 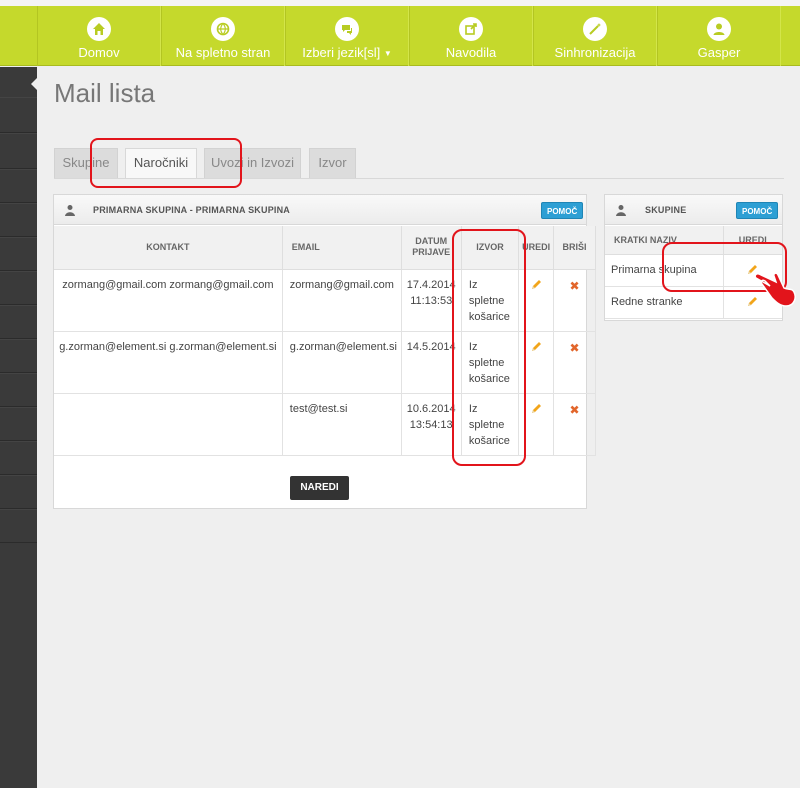 What do you see at coordinates (342, 362) in the screenshot?
I see `cell-email: g.zorman@element.si` at bounding box center [342, 362].